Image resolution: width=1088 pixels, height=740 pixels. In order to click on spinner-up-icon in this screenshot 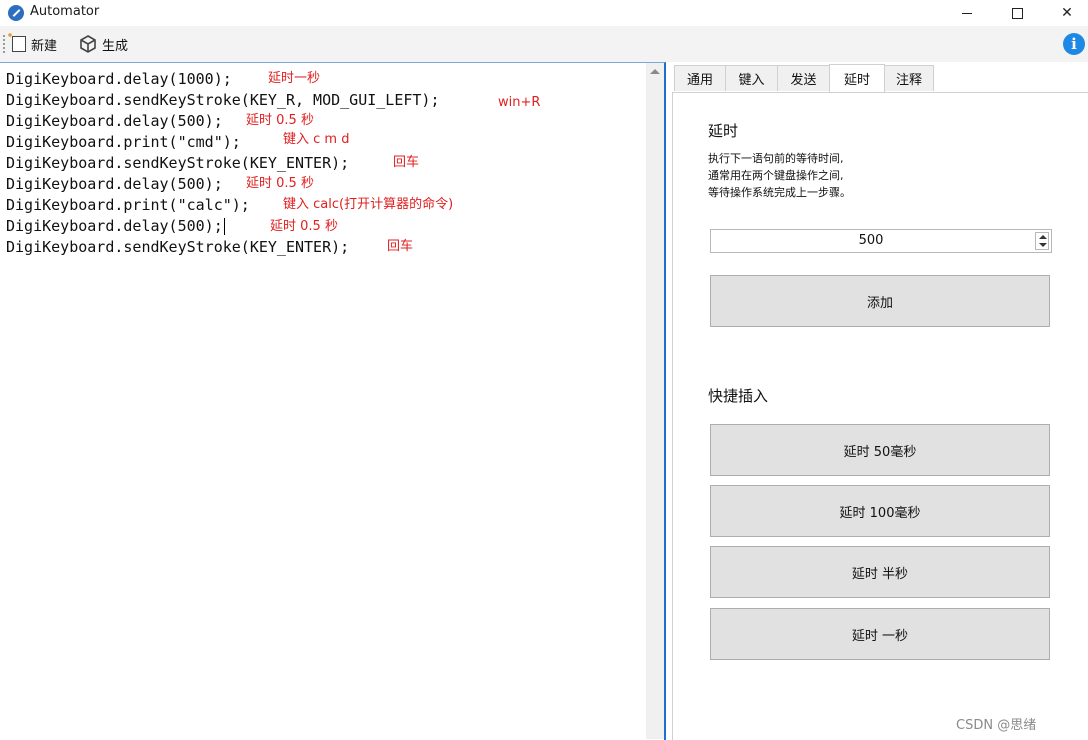, I will do `click(1043, 237)`.